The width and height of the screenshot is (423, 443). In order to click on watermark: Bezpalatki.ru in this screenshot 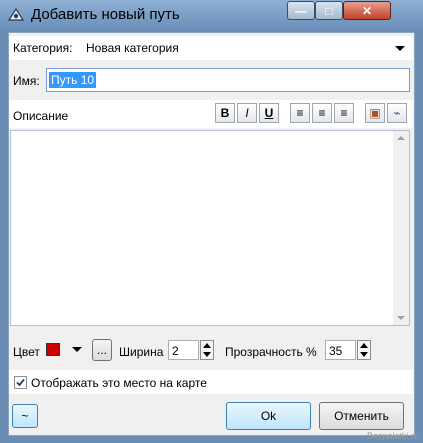, I will do `click(392, 436)`.